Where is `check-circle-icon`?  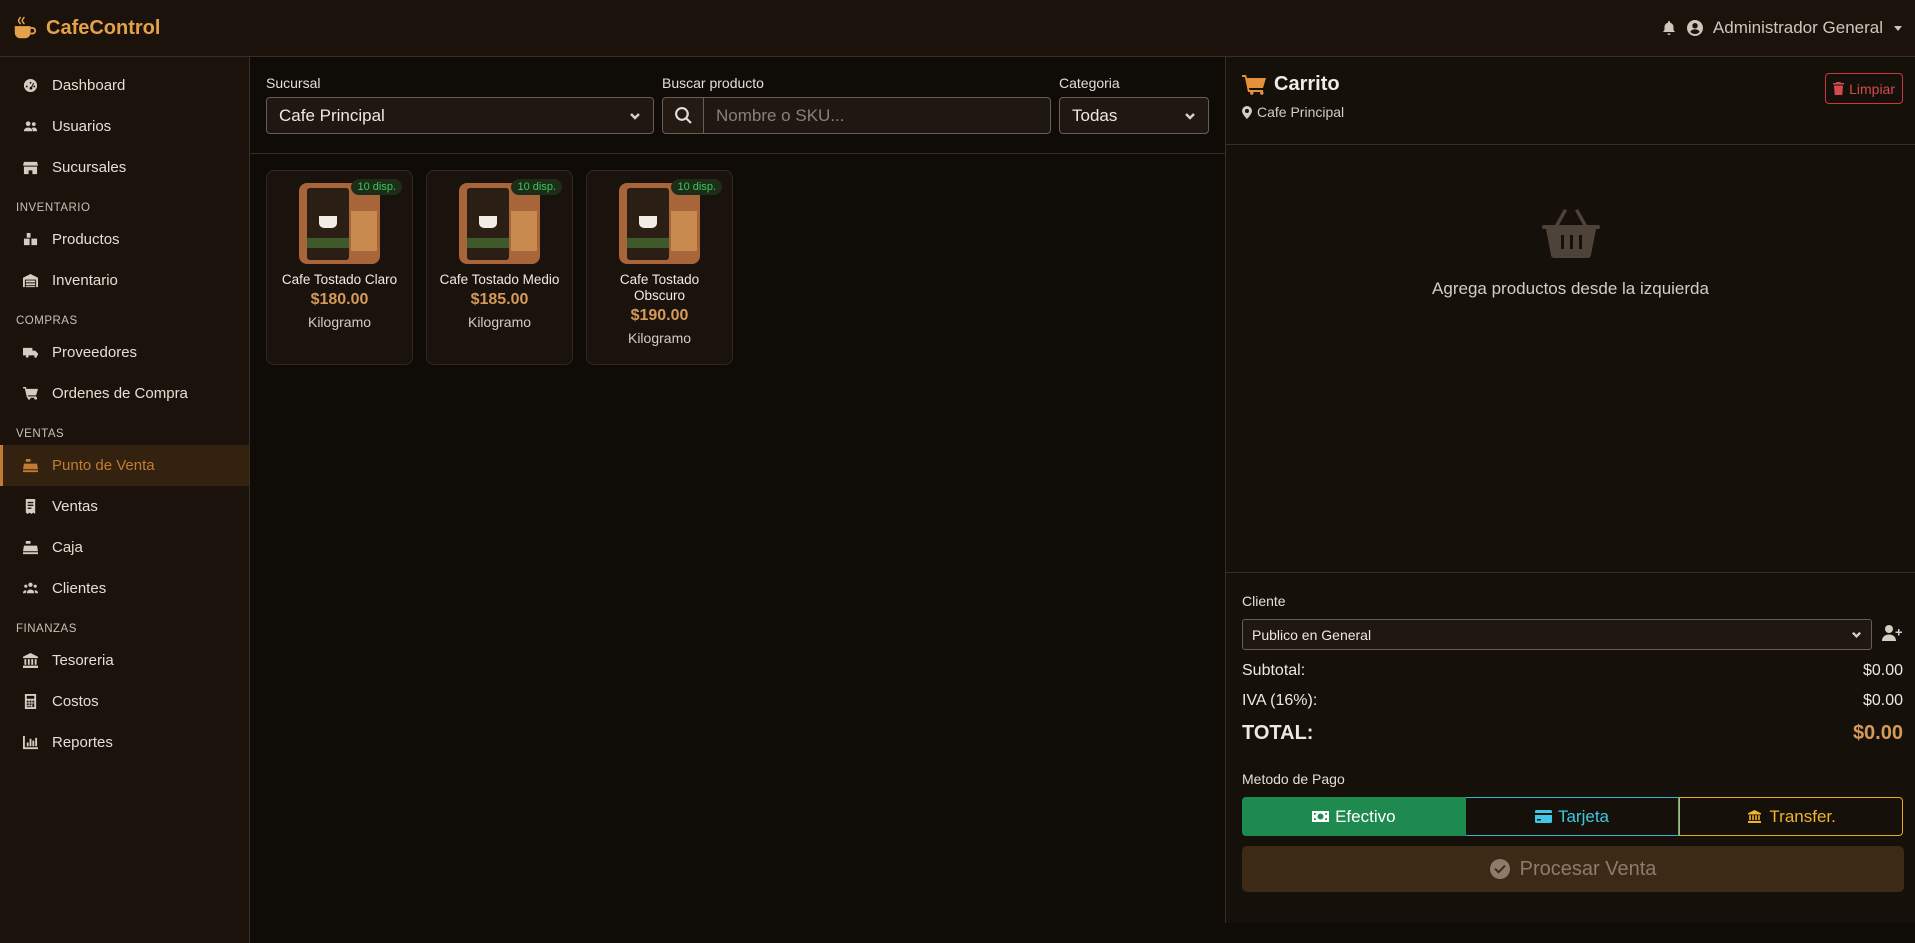
check-circle-icon is located at coordinates (1499, 869).